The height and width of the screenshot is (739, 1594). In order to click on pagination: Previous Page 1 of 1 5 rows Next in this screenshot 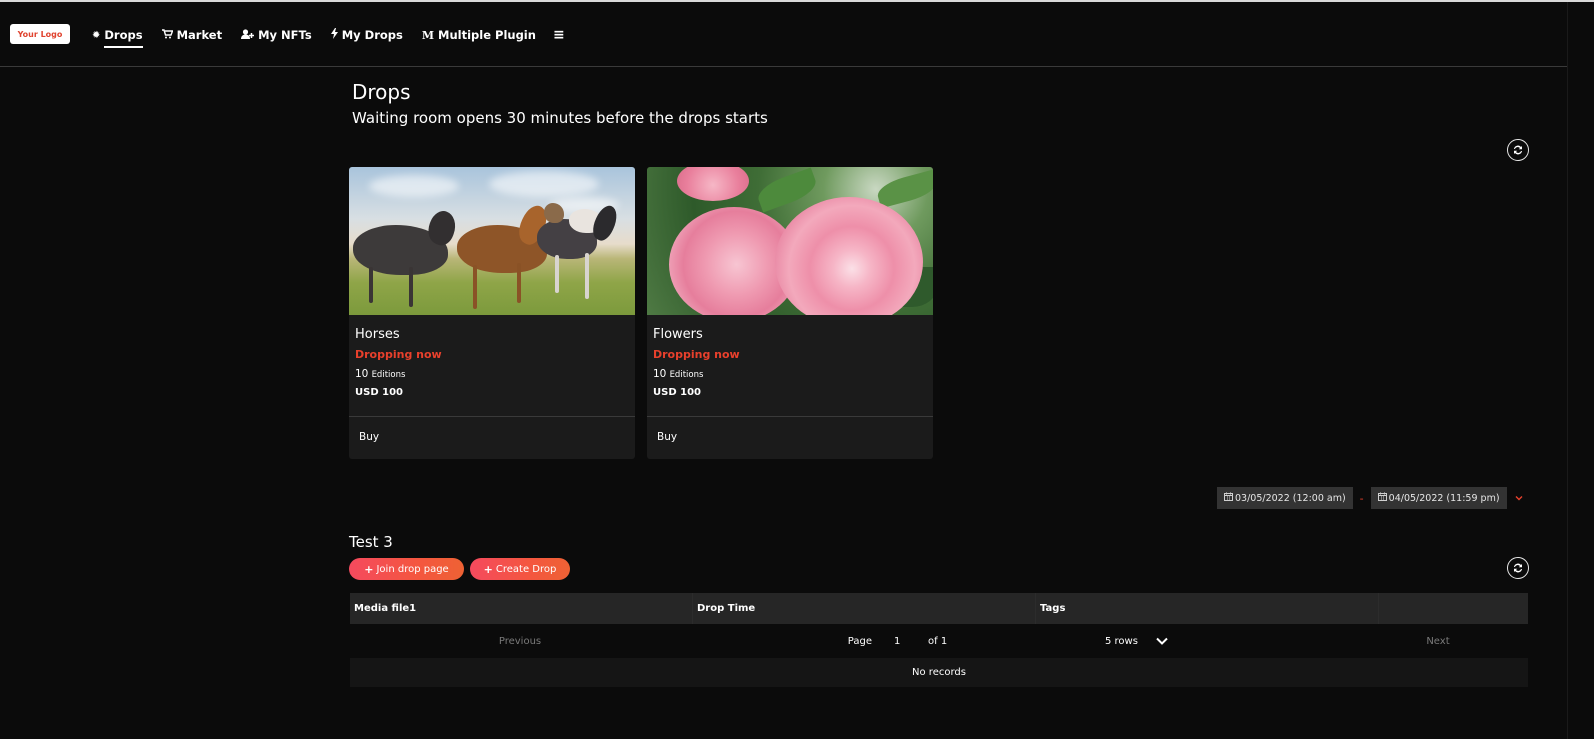, I will do `click(939, 641)`.